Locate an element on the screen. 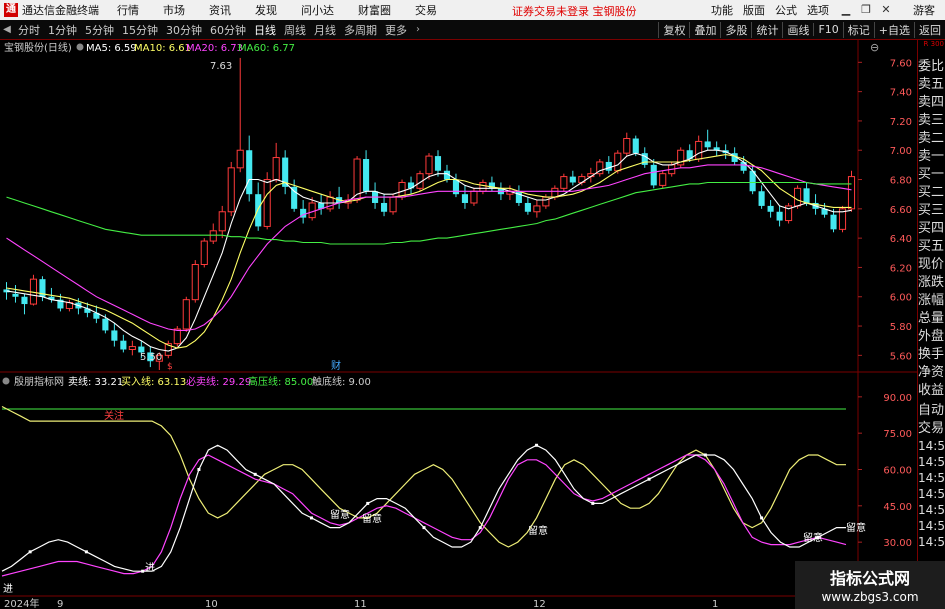 This screenshot has width=945, height=609. period-weekly: 周线 is located at coordinates (295, 30).